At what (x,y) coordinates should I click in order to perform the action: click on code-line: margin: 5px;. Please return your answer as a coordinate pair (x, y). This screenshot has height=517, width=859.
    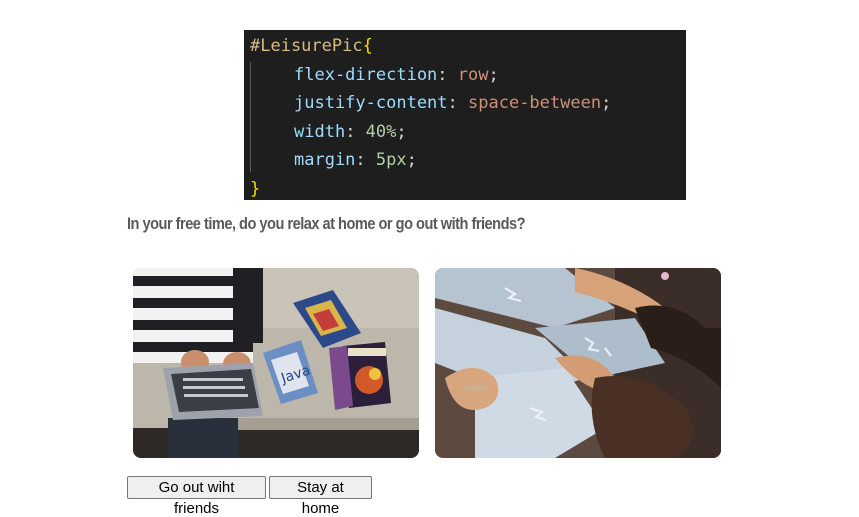
    Looking at the image, I should click on (355, 160).